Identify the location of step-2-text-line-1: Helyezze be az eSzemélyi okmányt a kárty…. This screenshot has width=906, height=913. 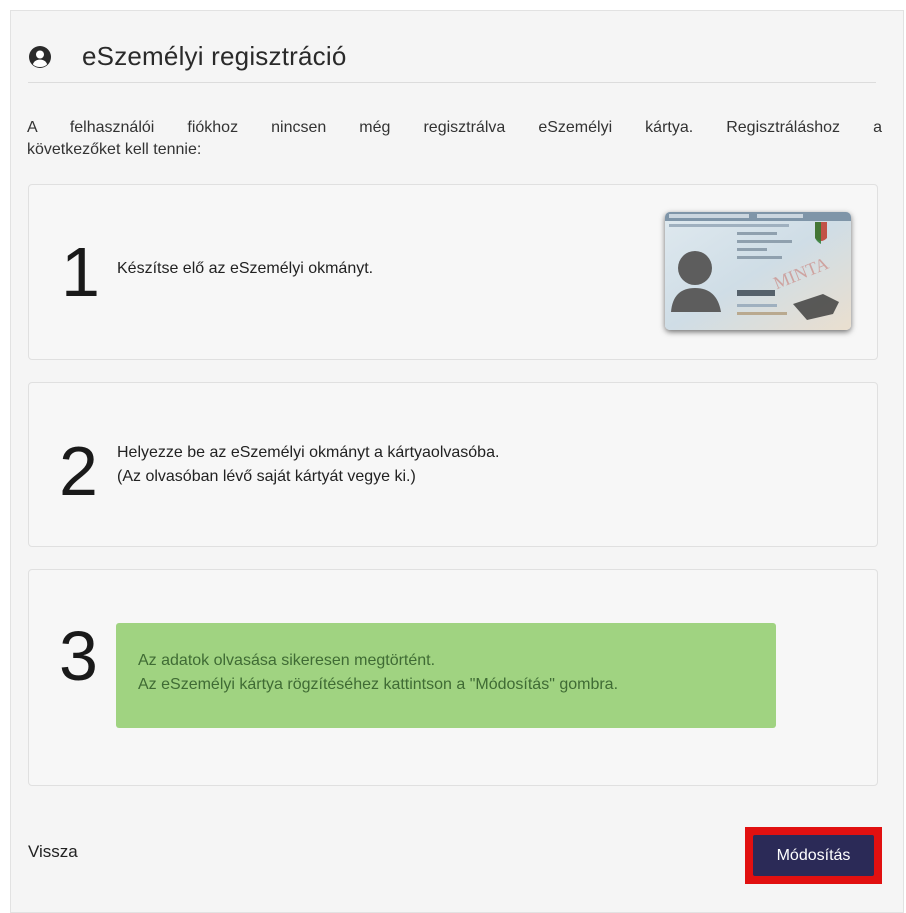
(308, 452).